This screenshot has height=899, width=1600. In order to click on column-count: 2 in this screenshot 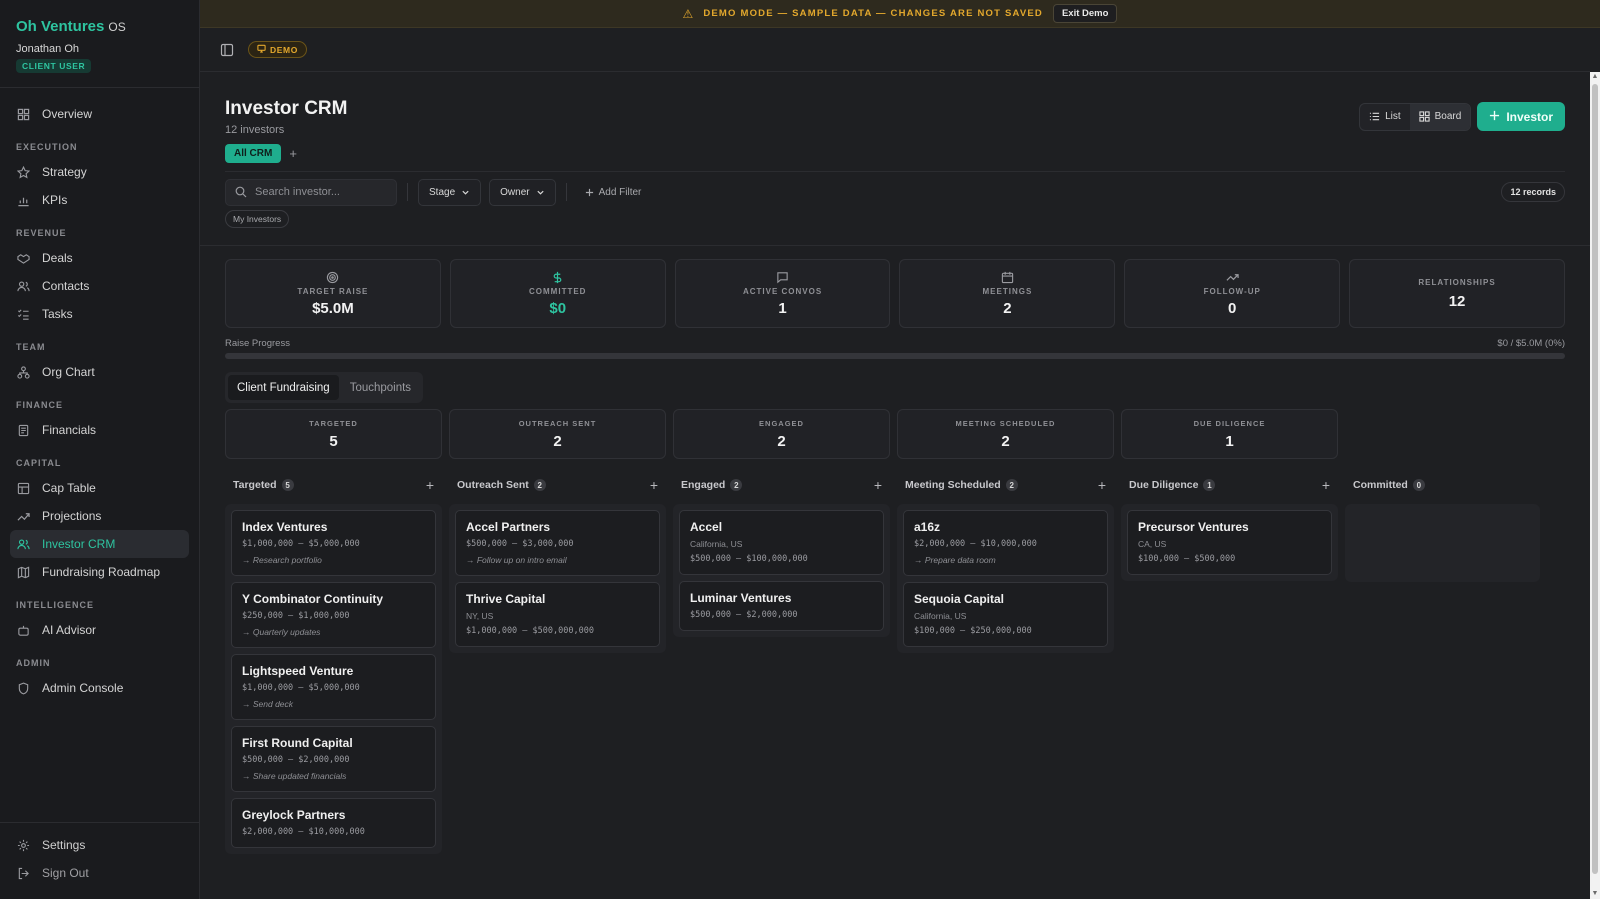, I will do `click(539, 485)`.